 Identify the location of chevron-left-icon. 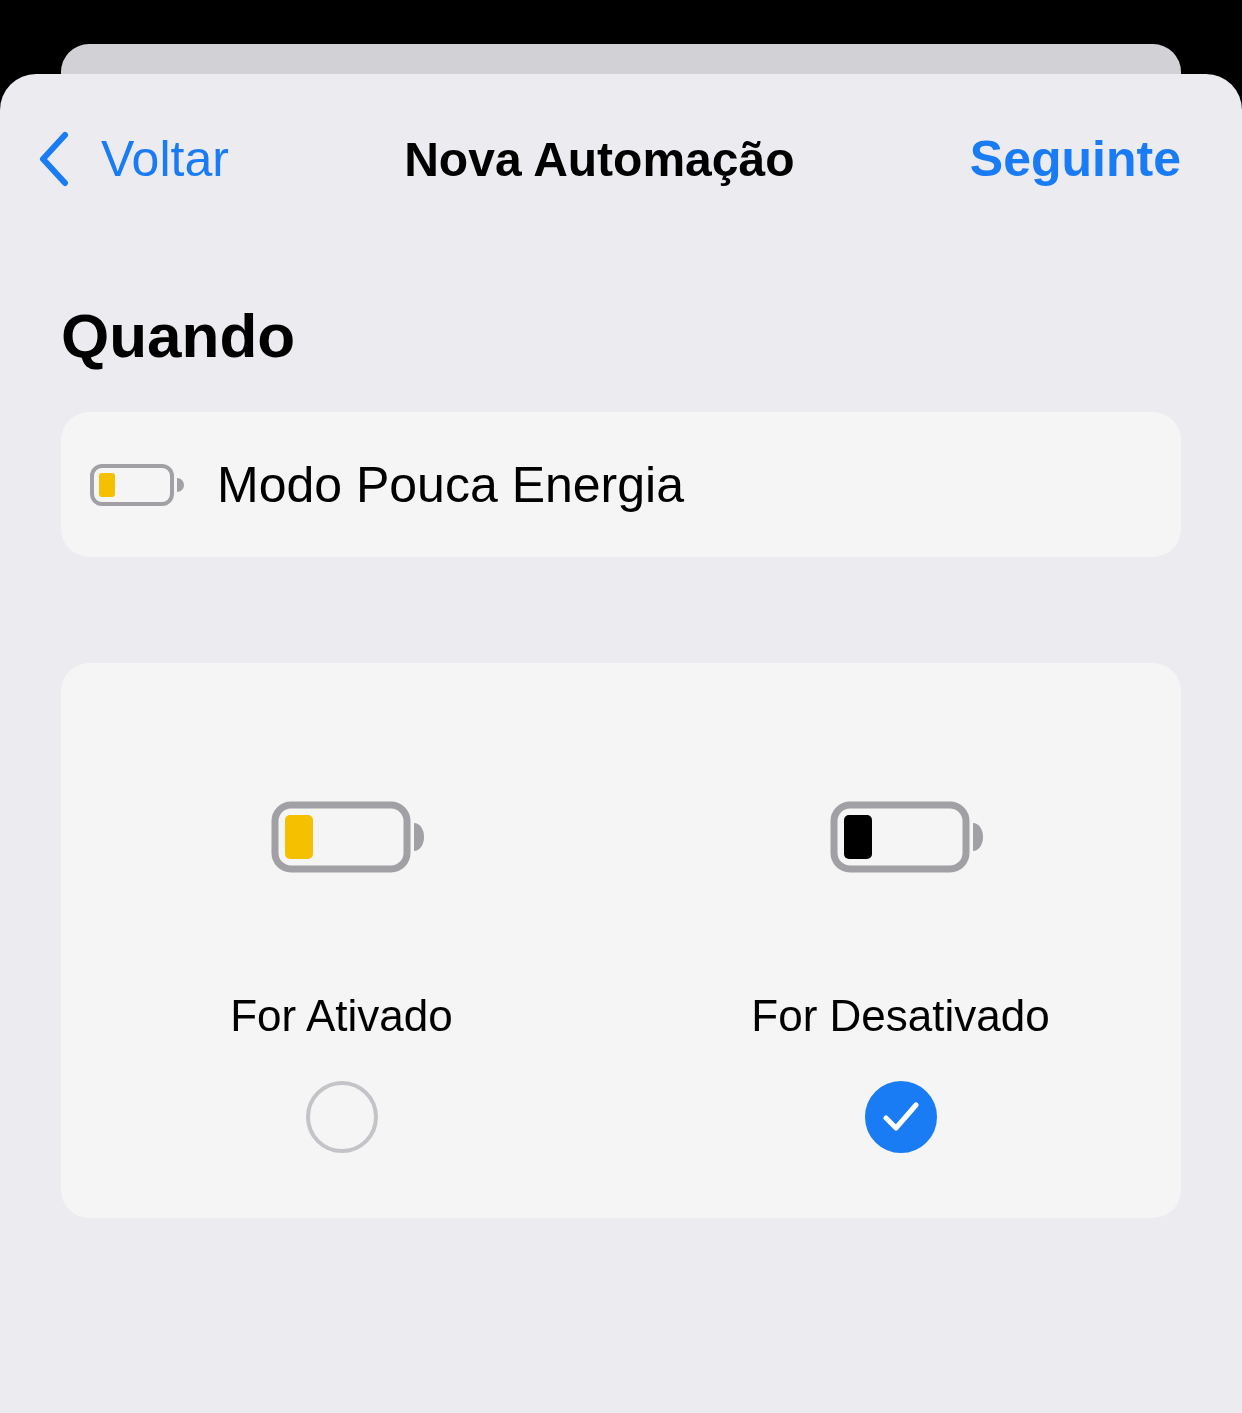
(54, 159).